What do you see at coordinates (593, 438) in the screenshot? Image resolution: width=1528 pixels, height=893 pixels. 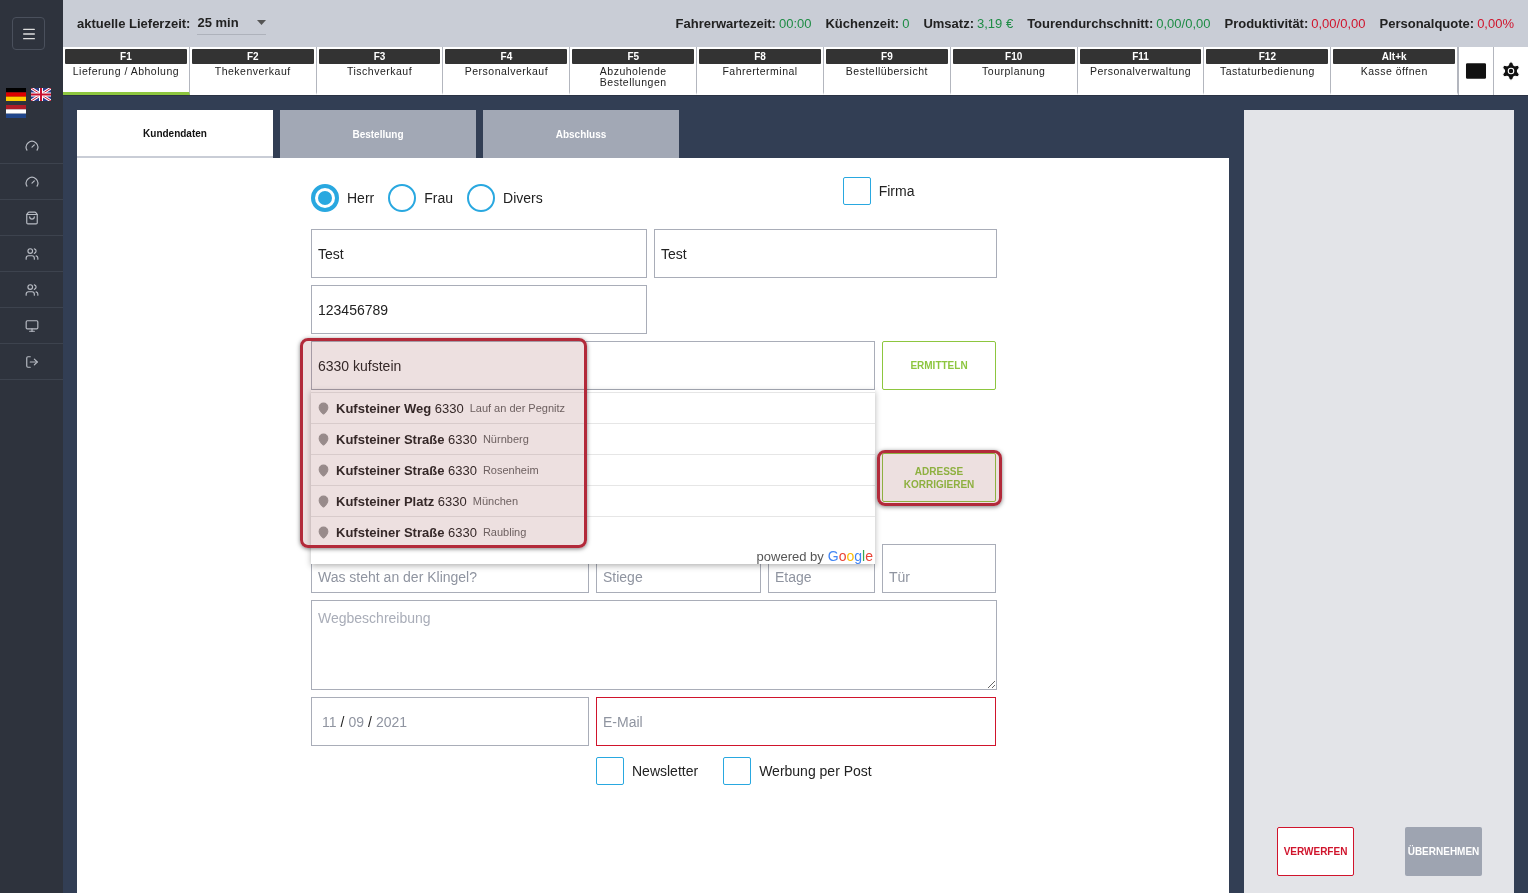 I see `suggestion-item: Kufsteiner Straße 6330 Nürnberg` at bounding box center [593, 438].